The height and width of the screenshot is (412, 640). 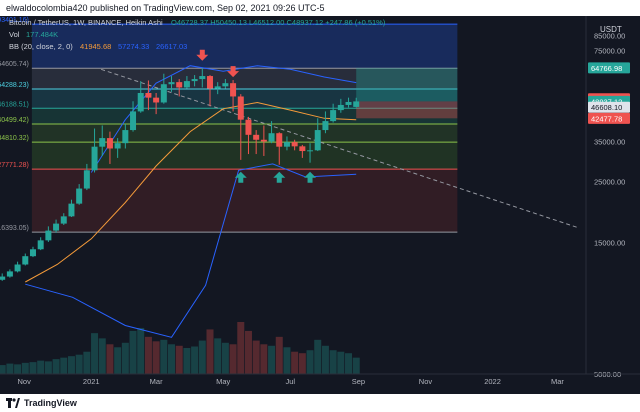 What do you see at coordinates (14, 85) in the screenshot?
I see `fib-label: 0.786(54288.23)` at bounding box center [14, 85].